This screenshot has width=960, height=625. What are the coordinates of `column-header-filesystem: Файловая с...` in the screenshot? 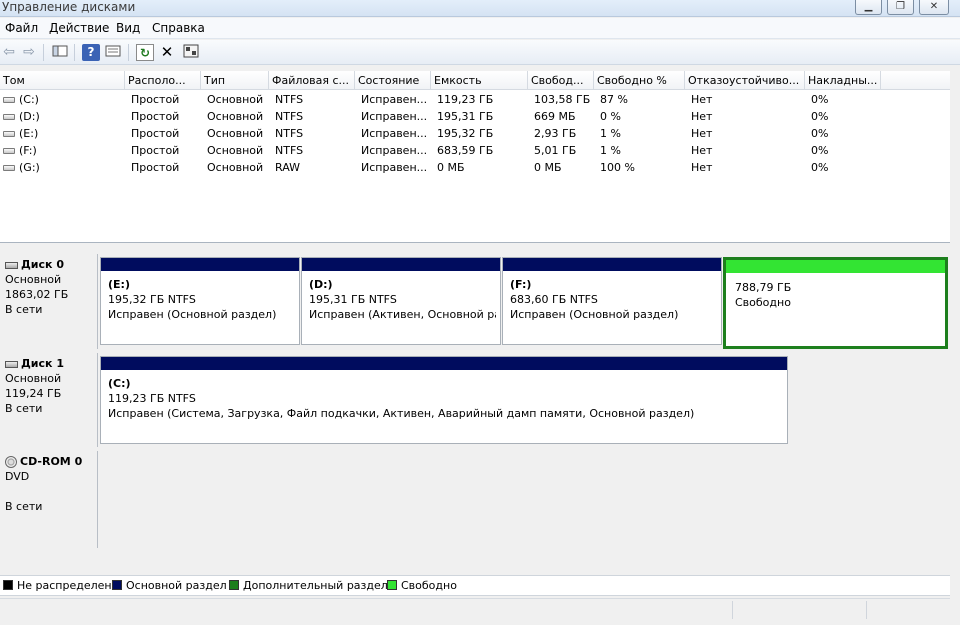 It's located at (312, 80).